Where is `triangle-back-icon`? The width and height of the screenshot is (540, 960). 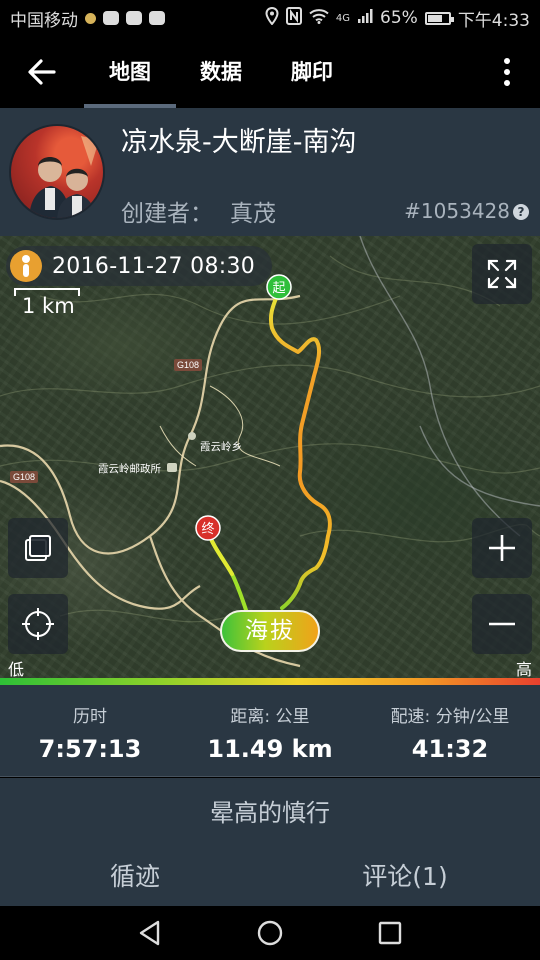
triangle-back-icon is located at coordinates (149, 933).